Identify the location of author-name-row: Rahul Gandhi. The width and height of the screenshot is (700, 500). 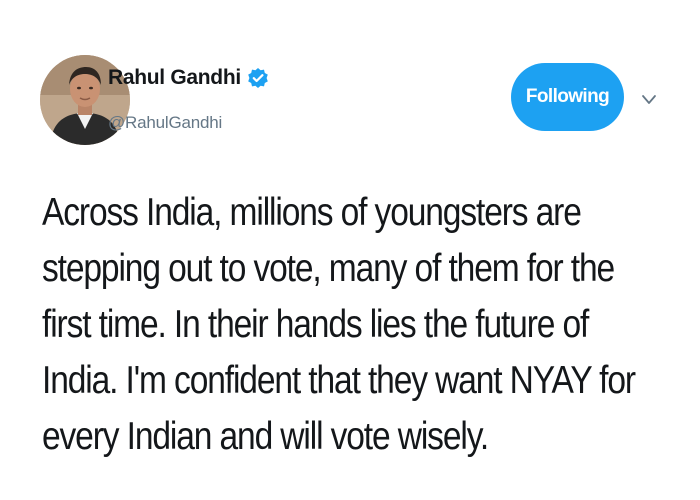
(188, 78).